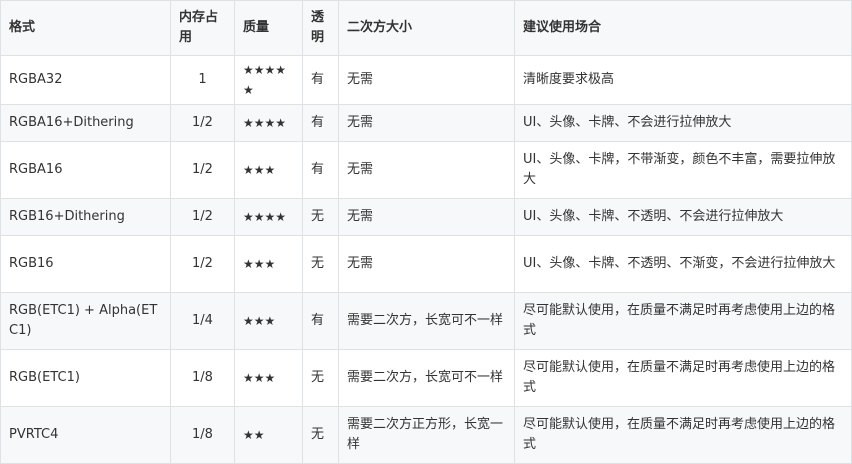 The width and height of the screenshot is (852, 464). What do you see at coordinates (683, 123) in the screenshot?
I see `cell-recommended-use: UI、头像、卡牌、不会进行拉伸放大` at bounding box center [683, 123].